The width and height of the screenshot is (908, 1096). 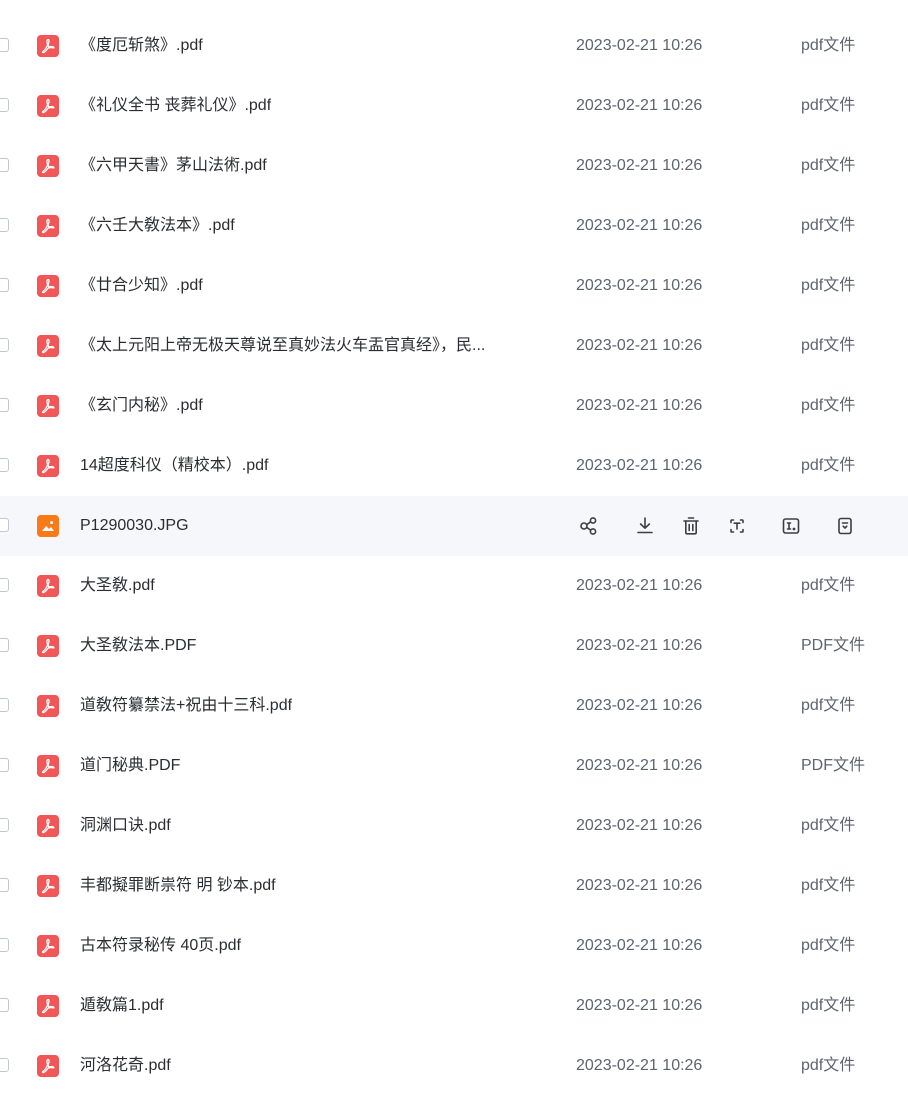 I want to click on file-name: 河洛花奇.pdf, so click(x=125, y=1066).